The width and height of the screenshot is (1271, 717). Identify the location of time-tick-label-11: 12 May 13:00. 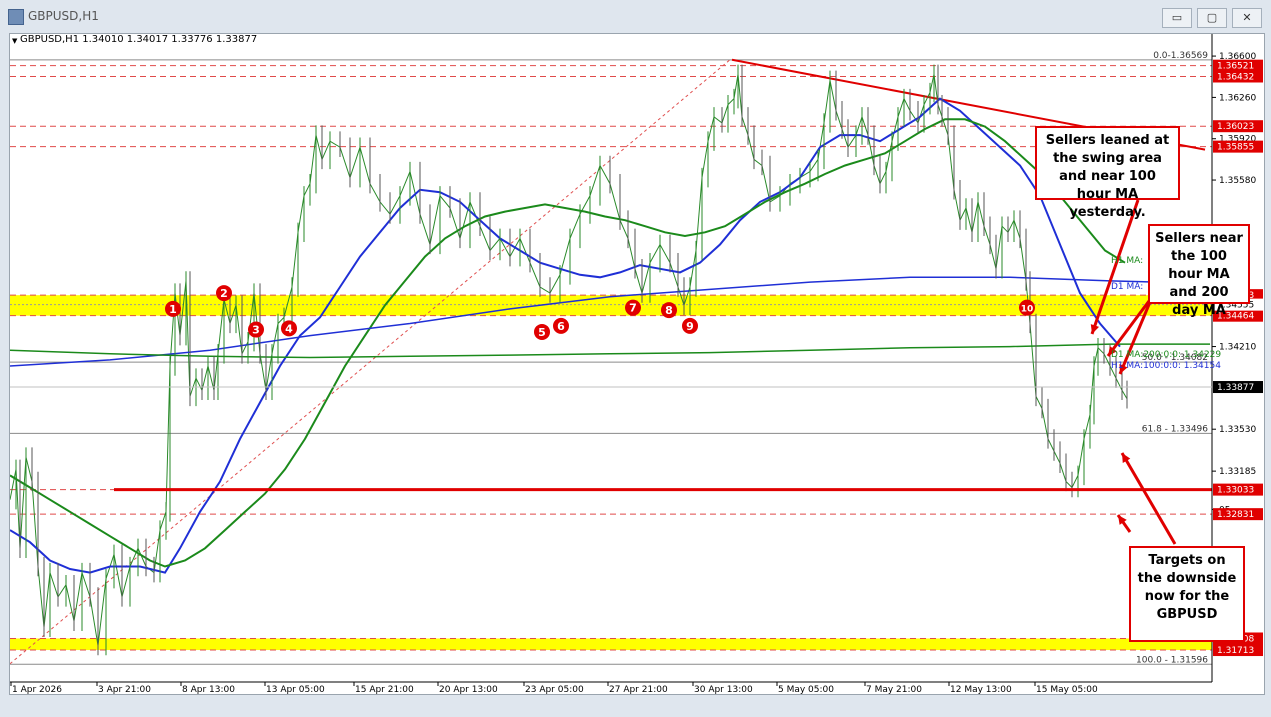
(981, 689).